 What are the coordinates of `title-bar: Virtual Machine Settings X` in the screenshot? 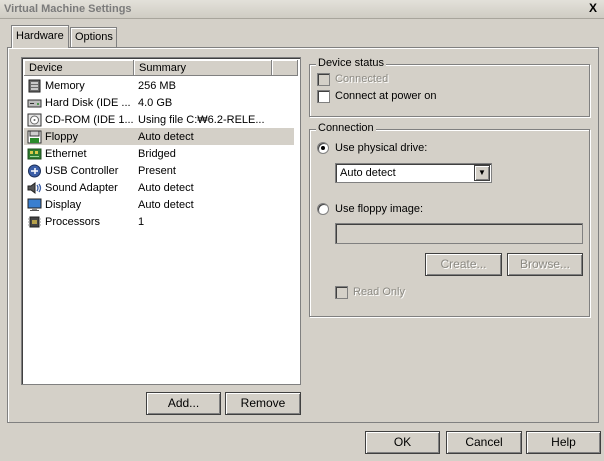 It's located at (302, 9).